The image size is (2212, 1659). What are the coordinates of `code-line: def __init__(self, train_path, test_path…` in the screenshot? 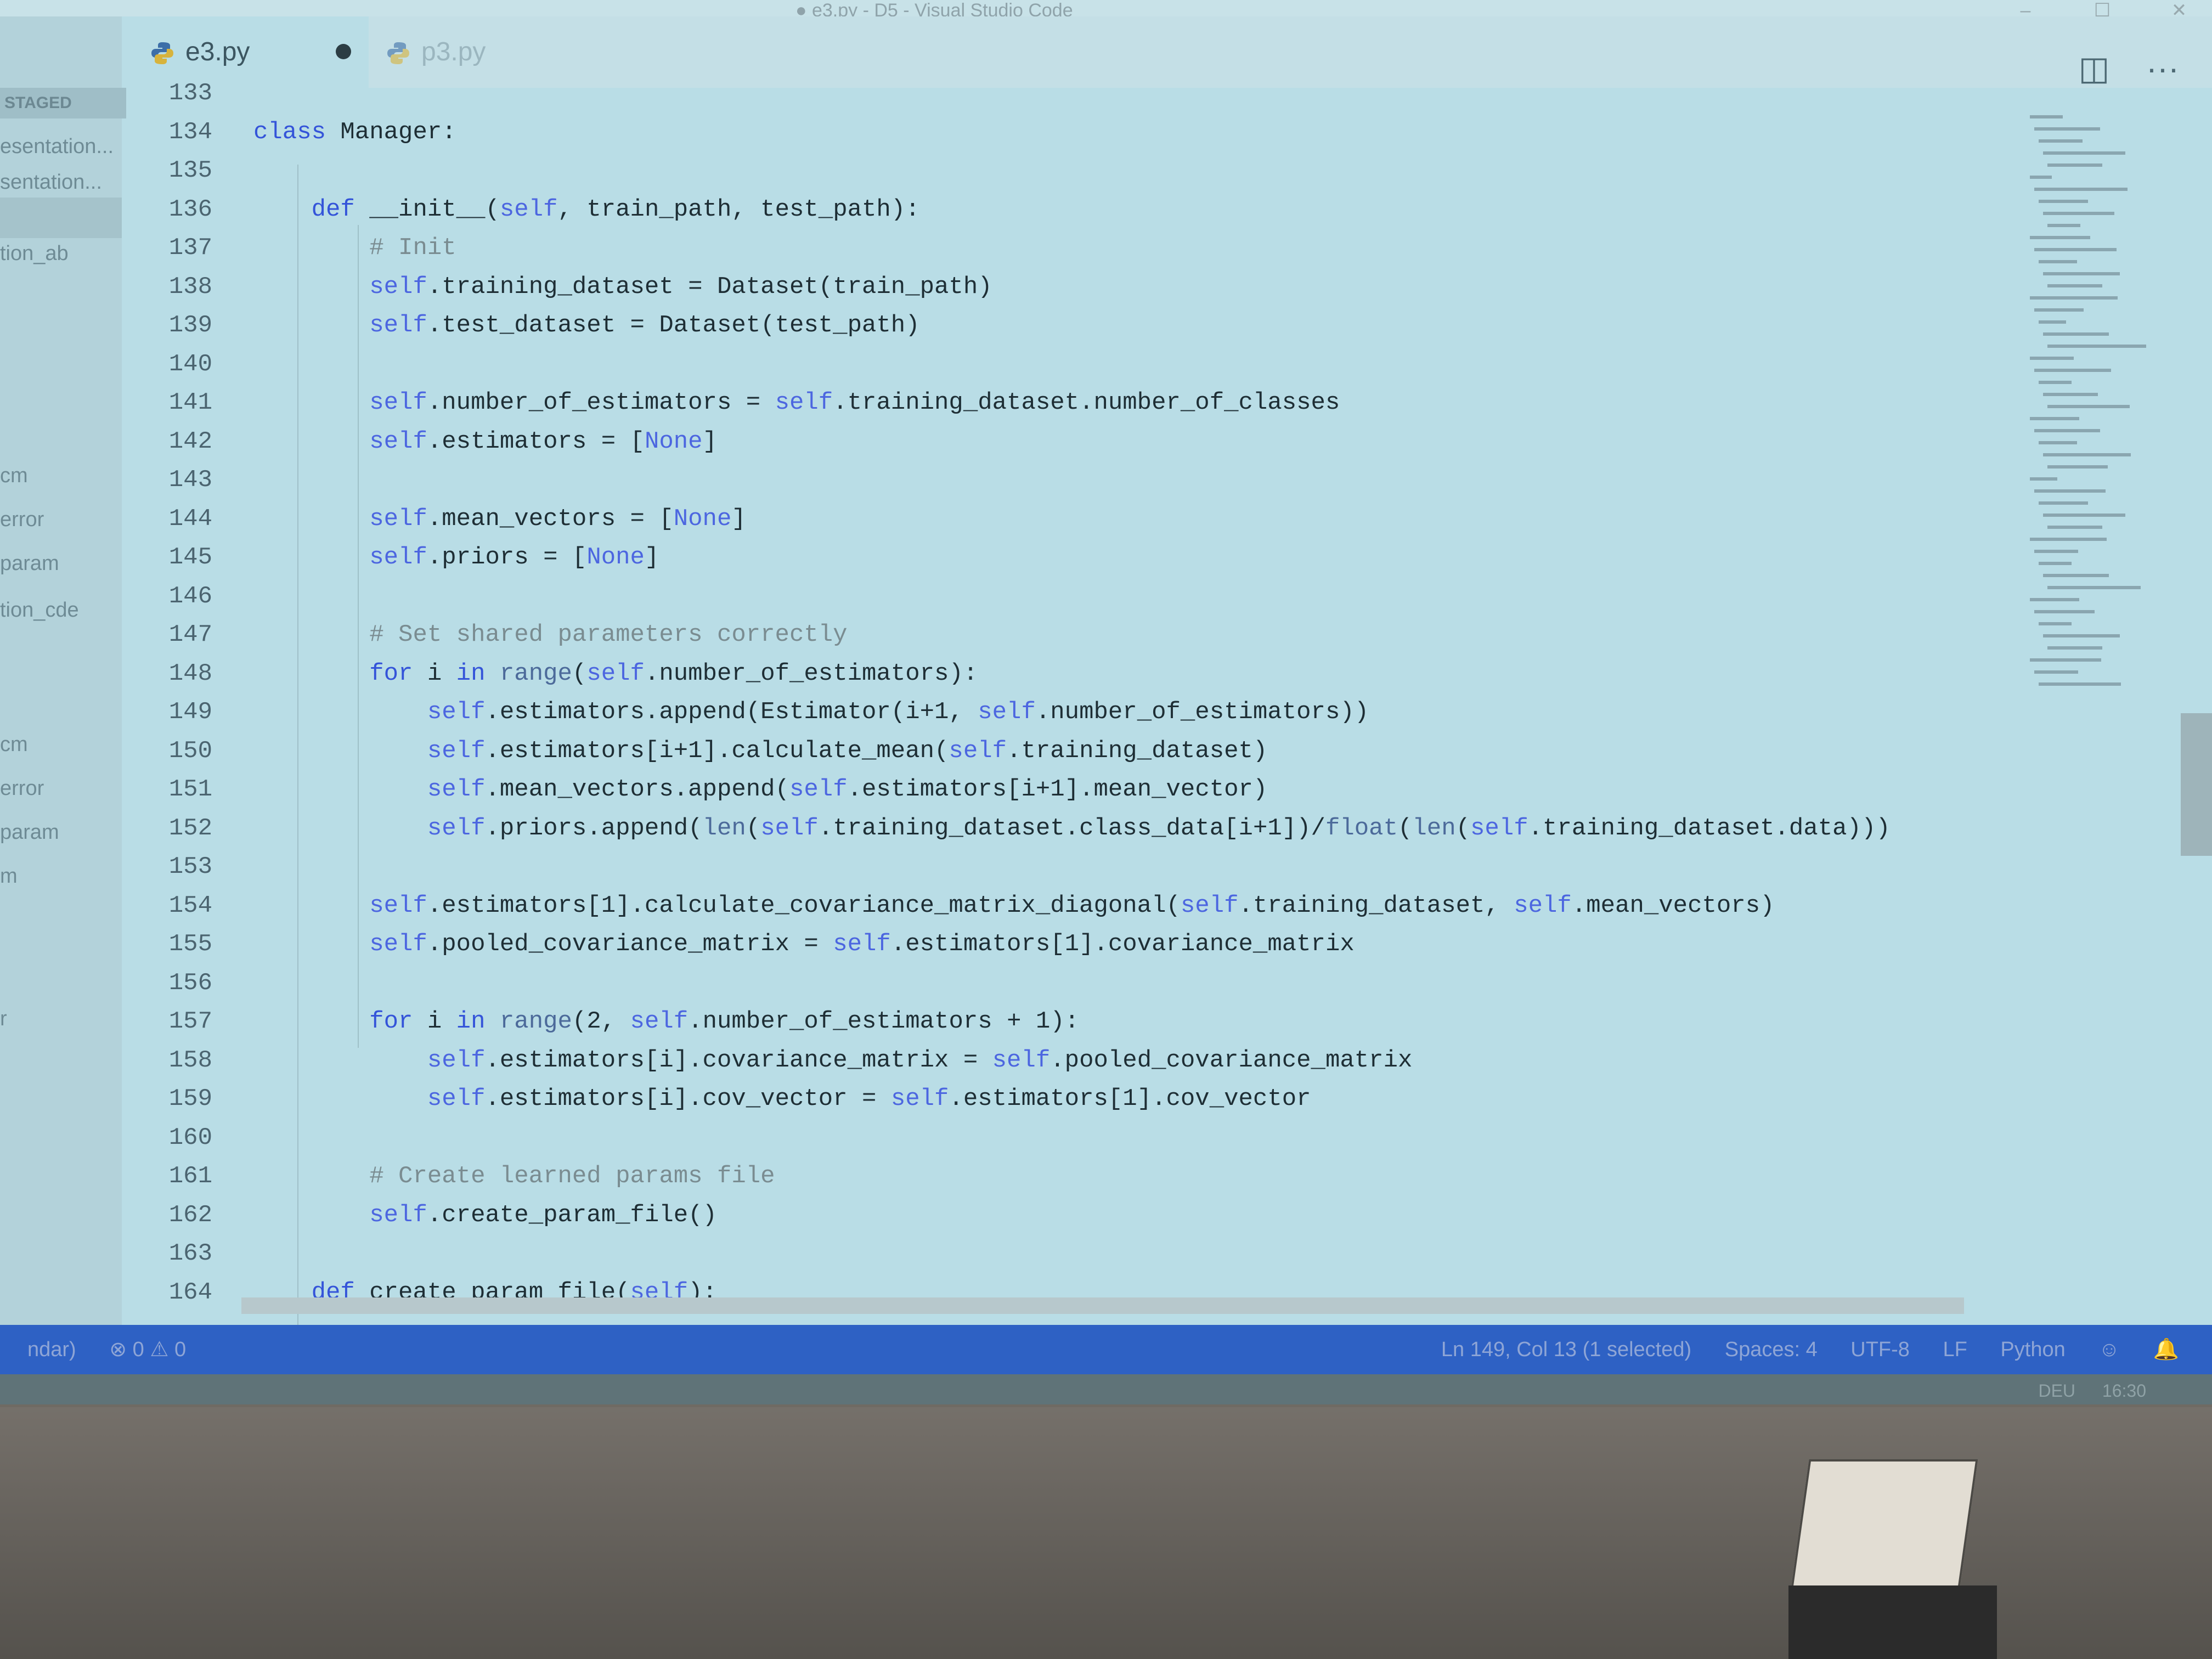 It's located at (586, 210).